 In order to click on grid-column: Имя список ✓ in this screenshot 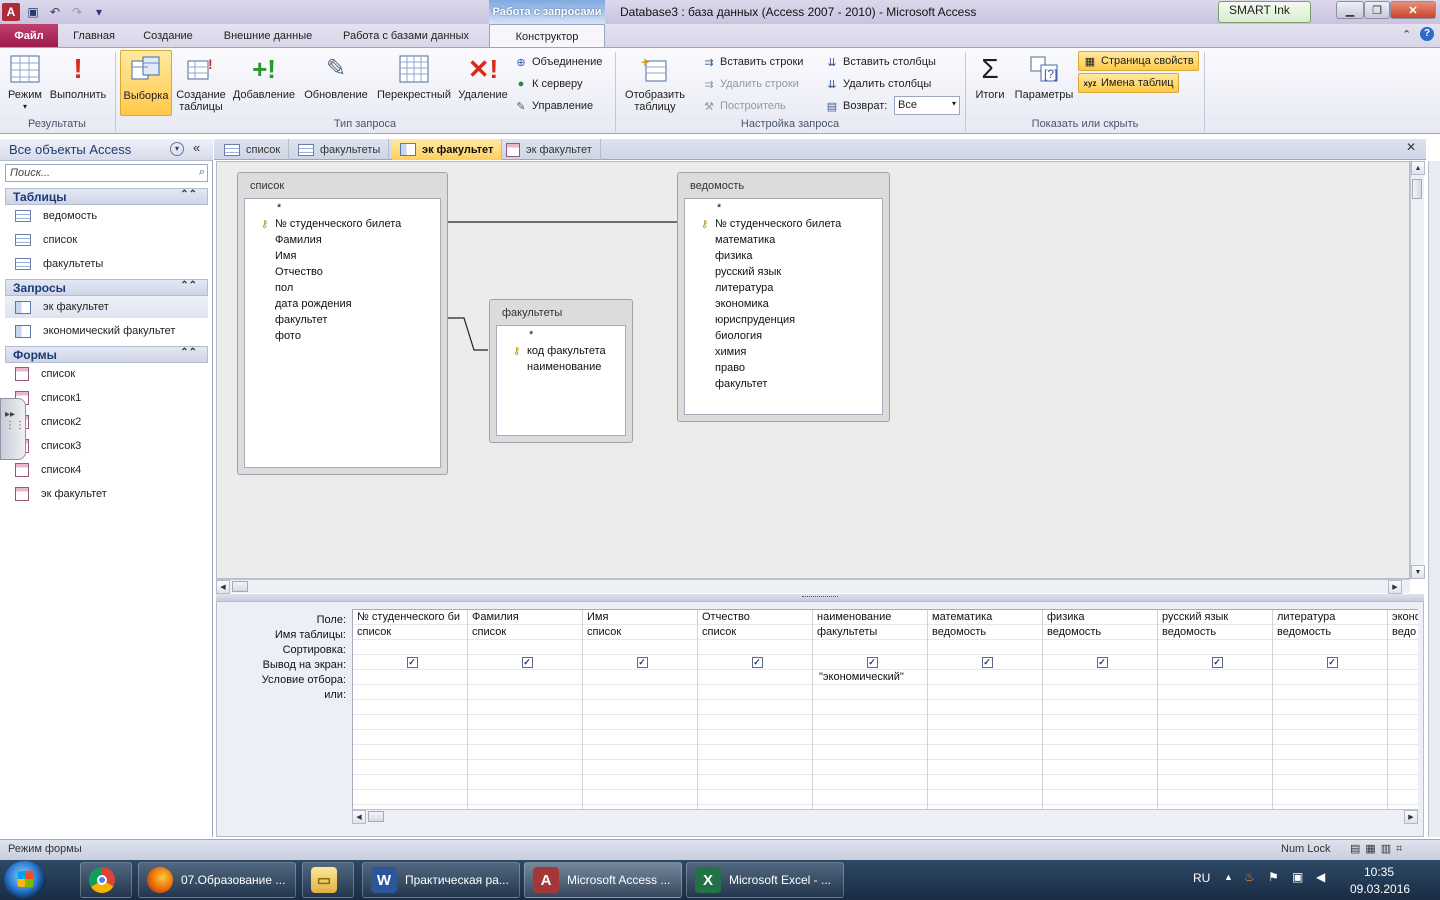, I will do `click(640, 709)`.